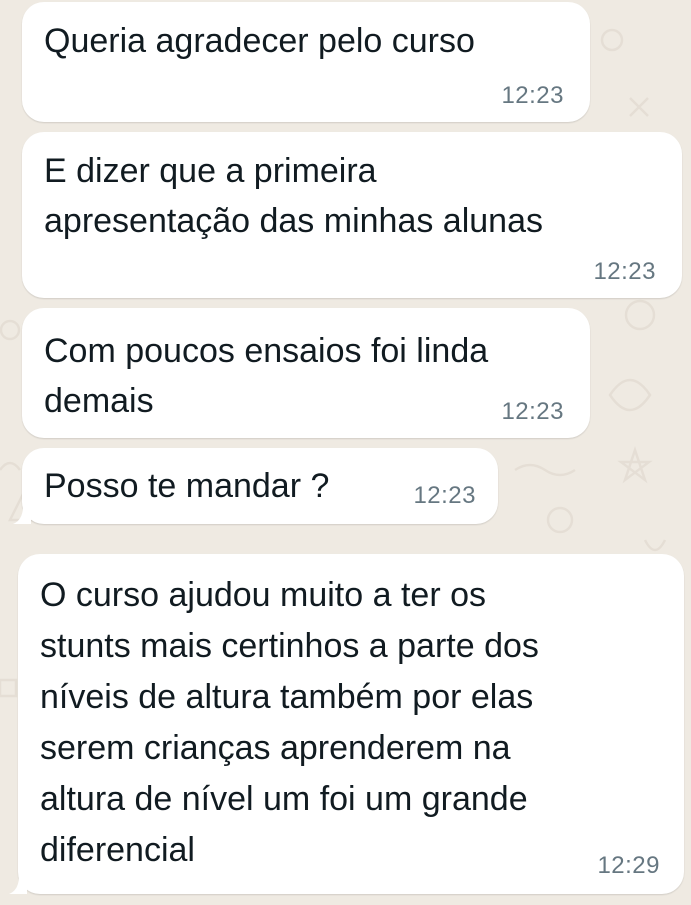 The image size is (691, 905). What do you see at coordinates (117, 850) in the screenshot?
I see `message-line: diferencial` at bounding box center [117, 850].